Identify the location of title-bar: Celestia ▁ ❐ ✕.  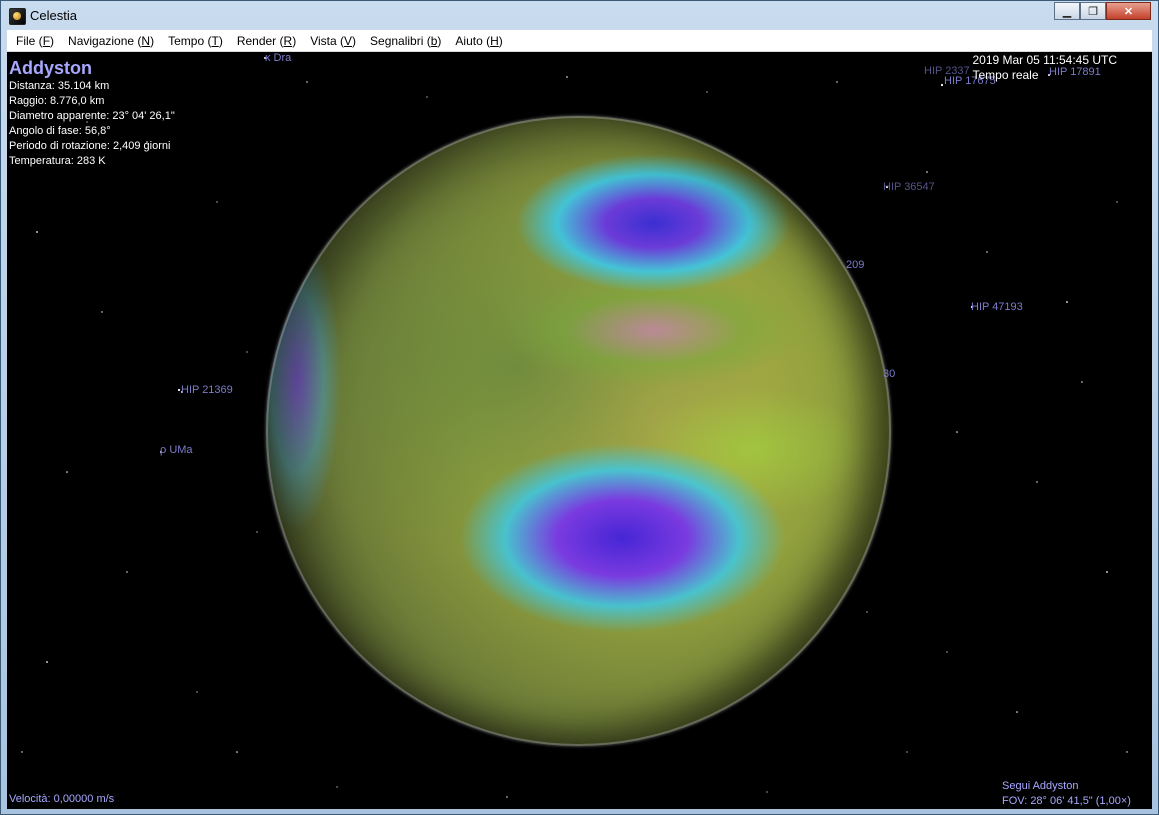
(579, 15).